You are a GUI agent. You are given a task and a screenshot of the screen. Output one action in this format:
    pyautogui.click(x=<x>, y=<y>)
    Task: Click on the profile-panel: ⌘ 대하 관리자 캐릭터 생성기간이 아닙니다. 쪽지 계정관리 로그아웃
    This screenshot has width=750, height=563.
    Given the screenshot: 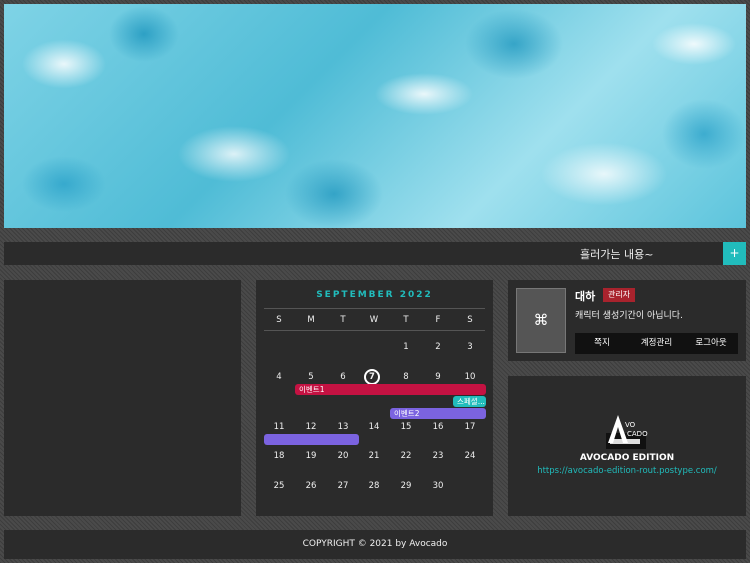 What is the action you would take?
    pyautogui.click(x=627, y=320)
    